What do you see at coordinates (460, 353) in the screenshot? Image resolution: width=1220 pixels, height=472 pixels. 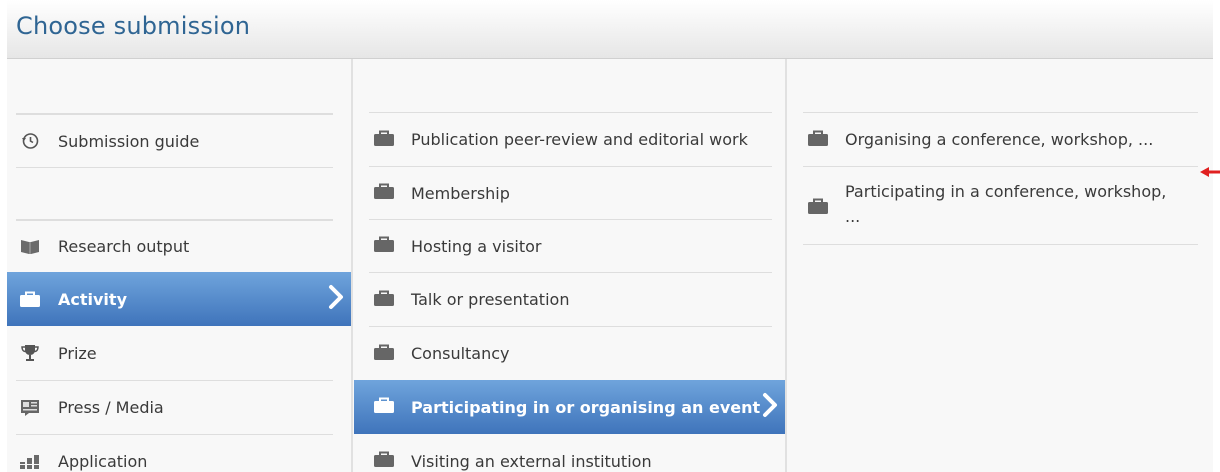 I see `menu-item-label: Consultancy` at bounding box center [460, 353].